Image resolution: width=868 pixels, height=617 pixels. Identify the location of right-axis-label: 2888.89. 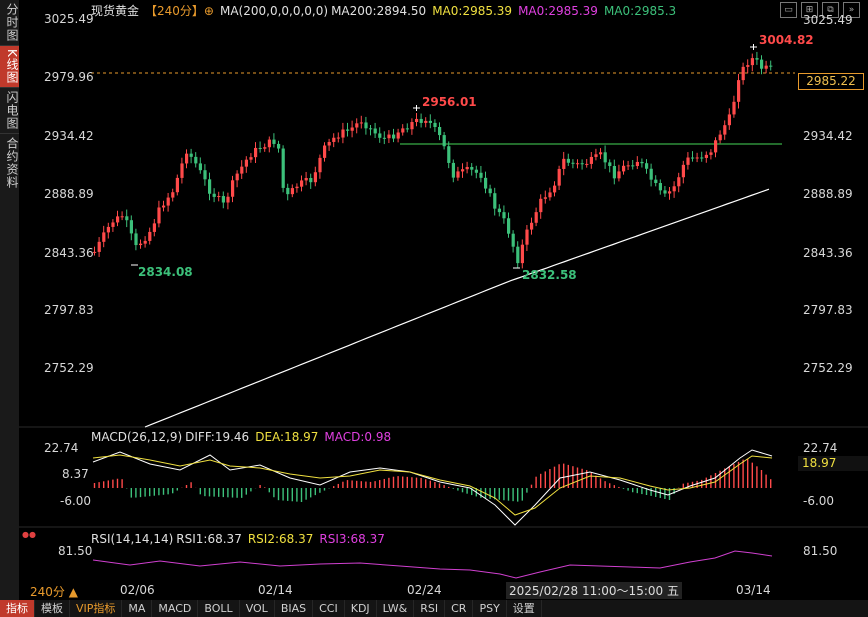
(828, 194).